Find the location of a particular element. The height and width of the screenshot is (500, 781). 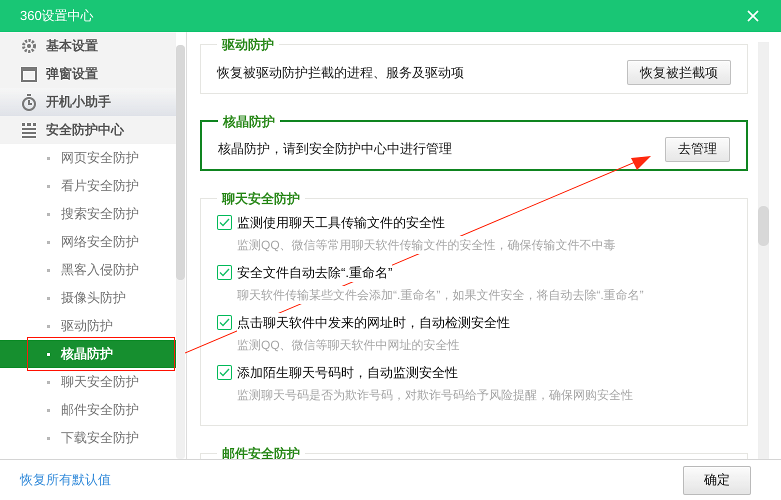

group-title: 驱动防护 is located at coordinates (247, 45).